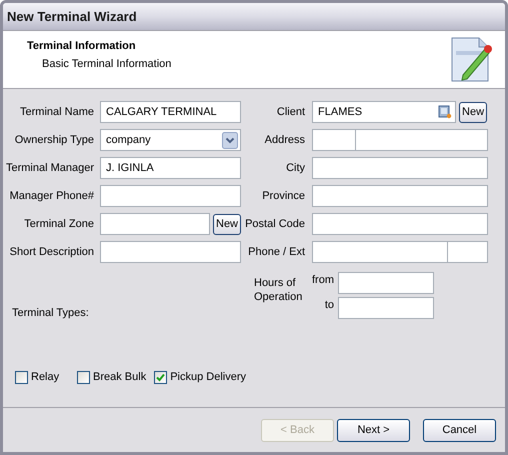 Image resolution: width=508 pixels, height=455 pixels. What do you see at coordinates (283, 196) in the screenshot?
I see `field-label: Province` at bounding box center [283, 196].